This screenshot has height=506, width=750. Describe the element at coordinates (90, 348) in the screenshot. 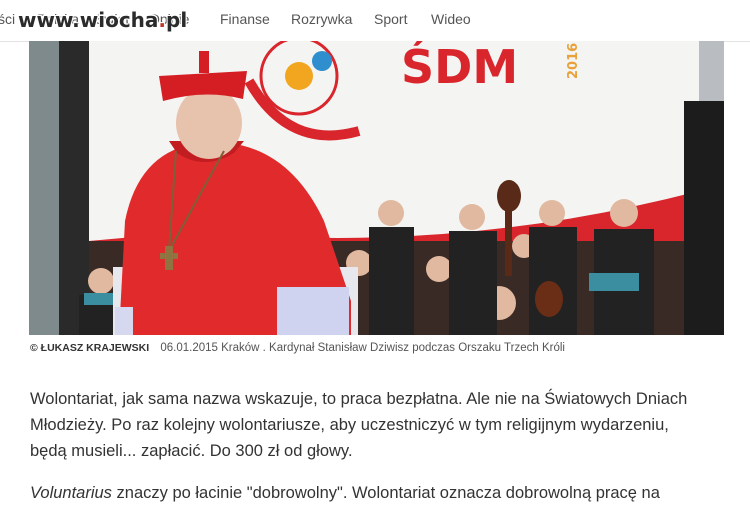

I see `photo-credit: © ŁUKASZ KRAJEWSKI` at that location.